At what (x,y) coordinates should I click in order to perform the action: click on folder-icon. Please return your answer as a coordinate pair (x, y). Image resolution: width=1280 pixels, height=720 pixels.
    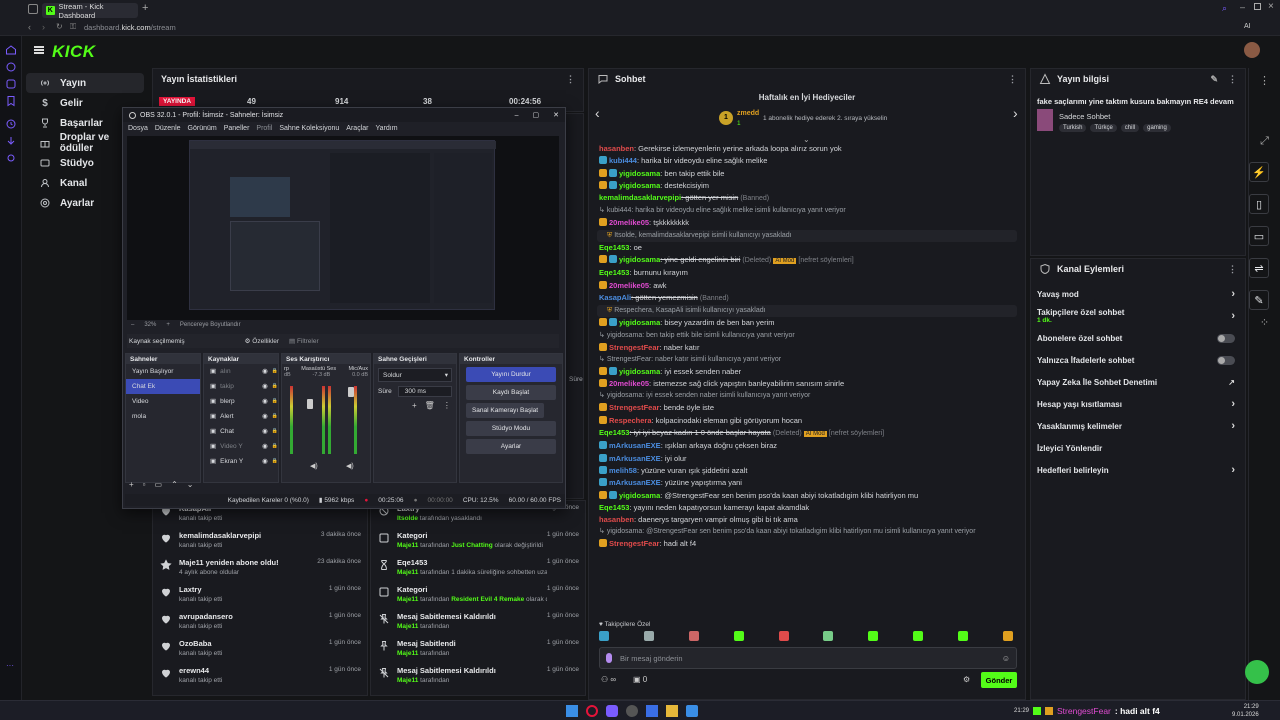
    Looking at the image, I should click on (672, 711).